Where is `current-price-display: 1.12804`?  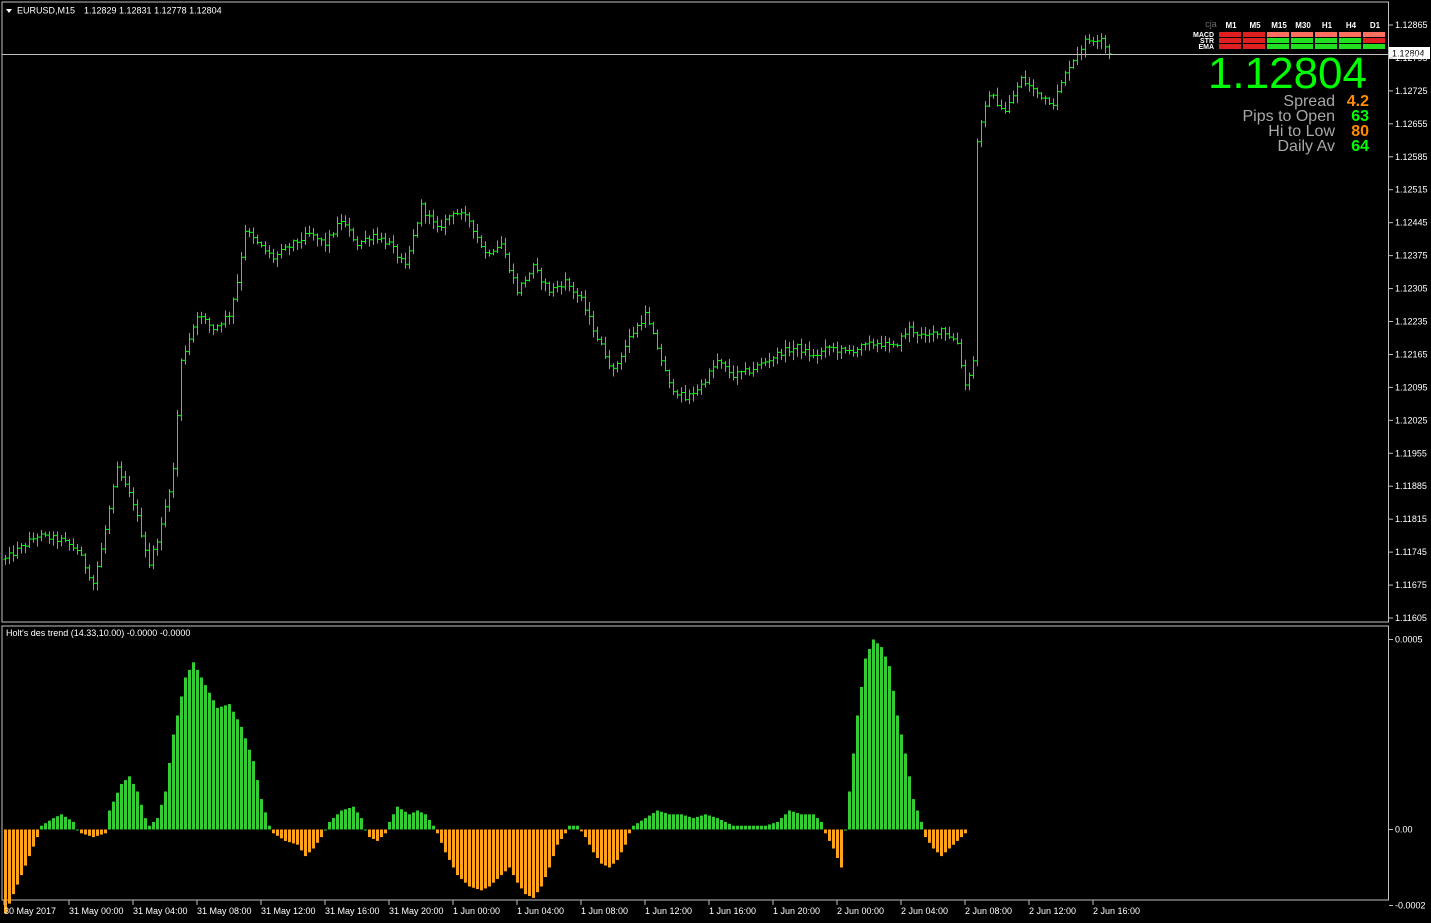
current-price-display: 1.12804 is located at coordinates (1287, 73).